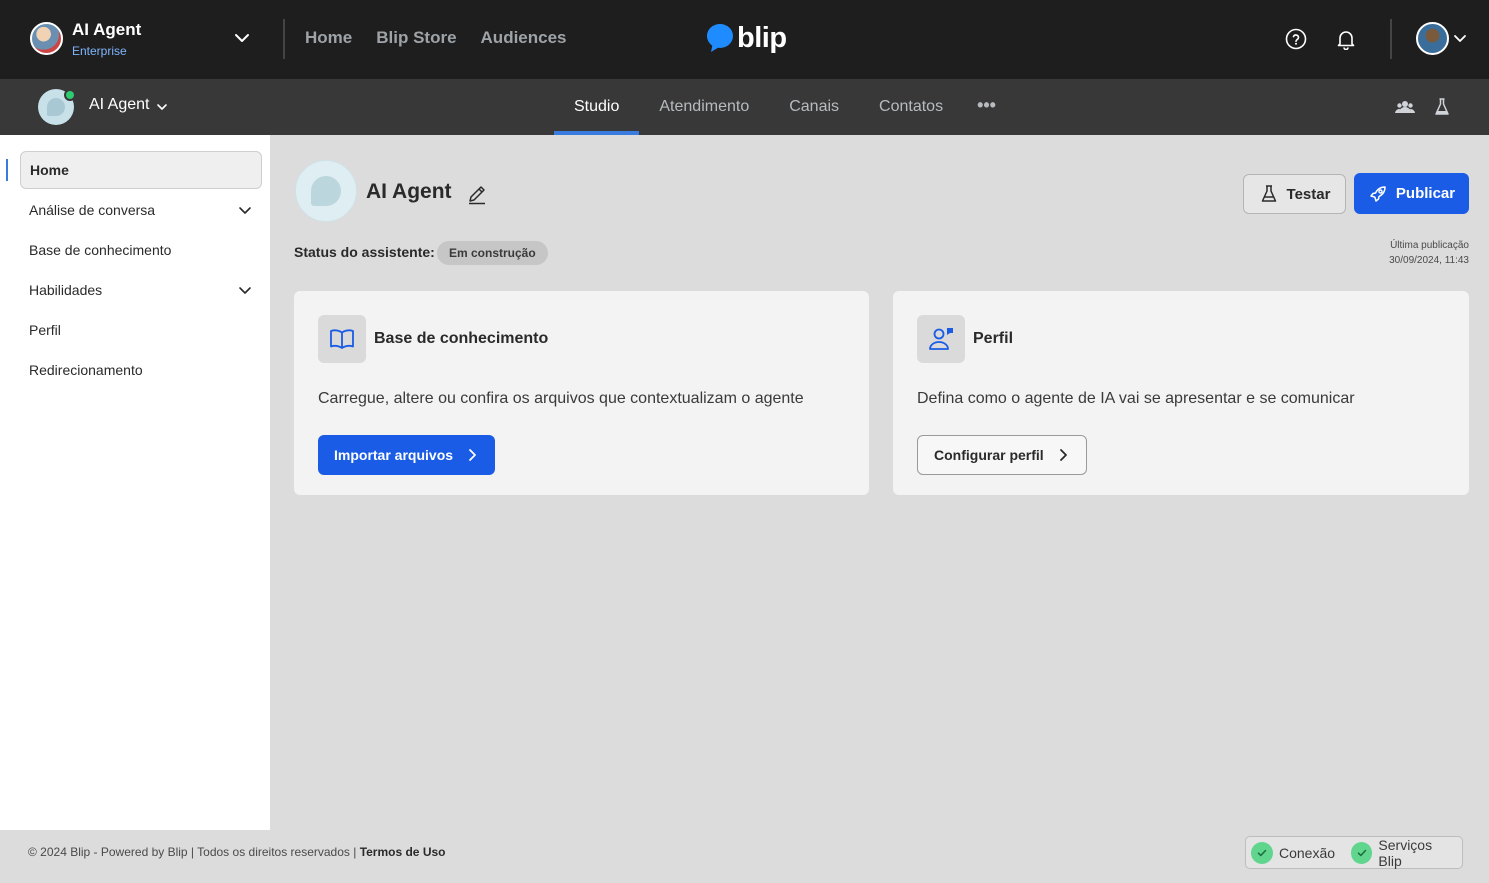  What do you see at coordinates (99, 51) in the screenshot?
I see `org-plan: Enterprise` at bounding box center [99, 51].